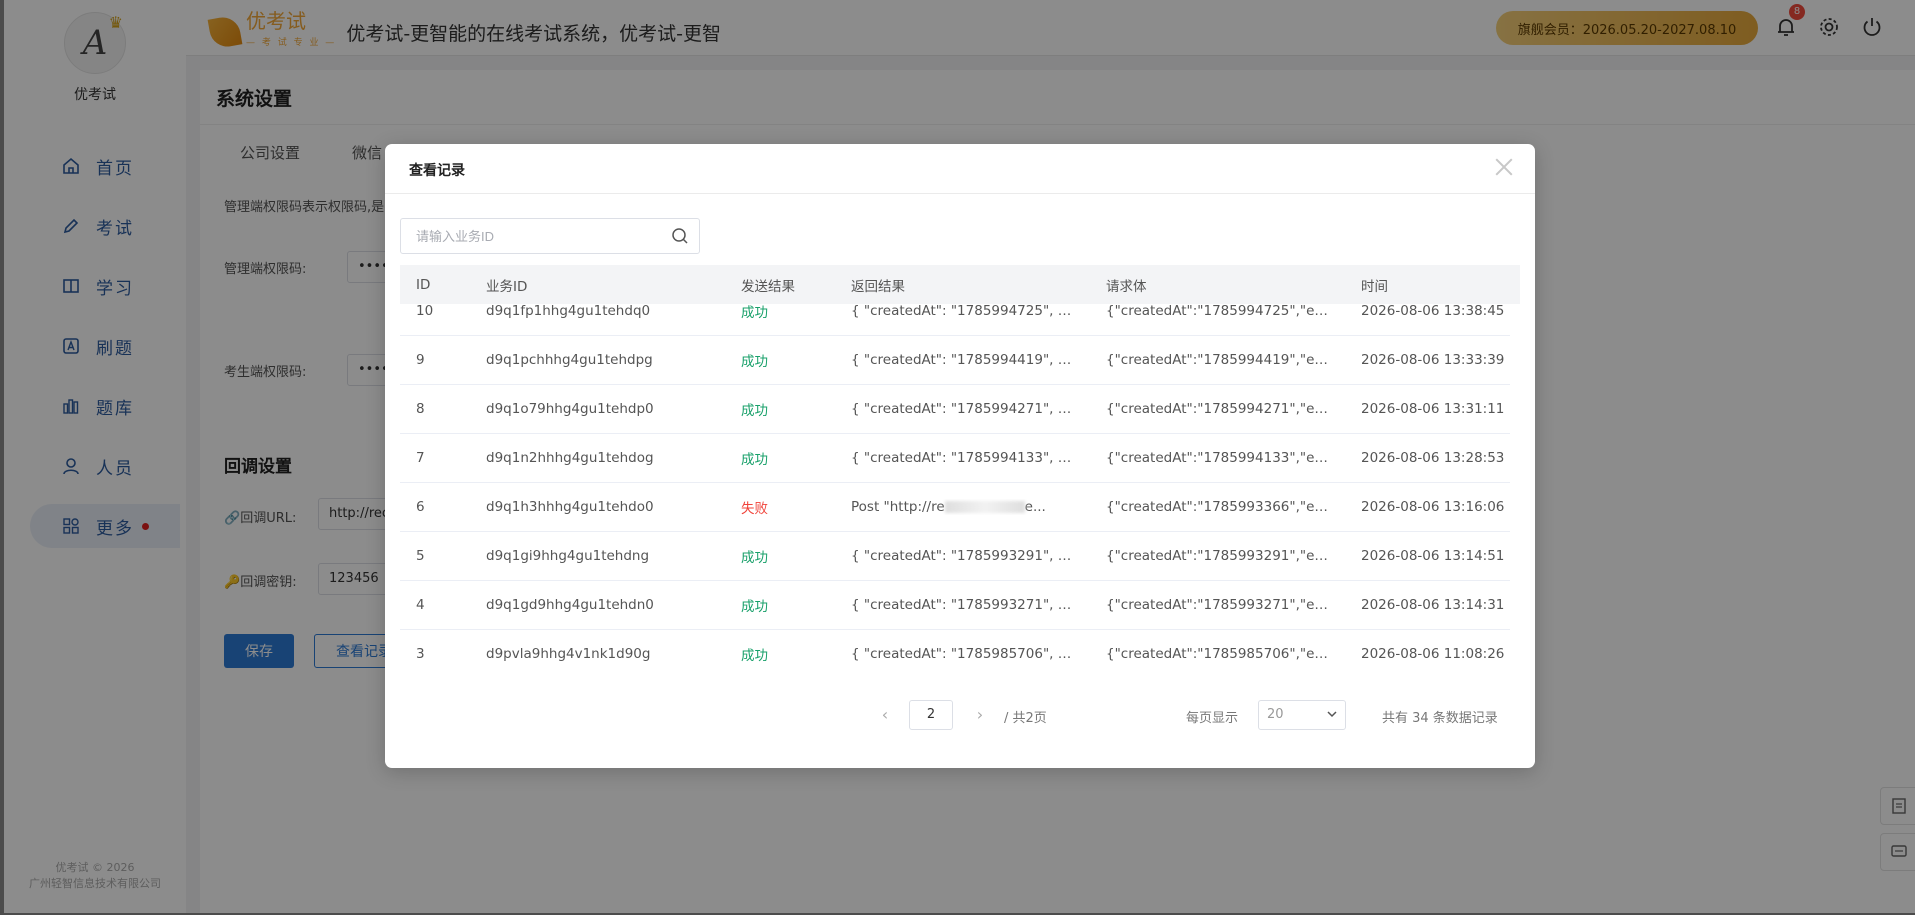 Image resolution: width=1915 pixels, height=915 pixels. What do you see at coordinates (1275, 714) in the screenshot?
I see `page-size-value: 20` at bounding box center [1275, 714].